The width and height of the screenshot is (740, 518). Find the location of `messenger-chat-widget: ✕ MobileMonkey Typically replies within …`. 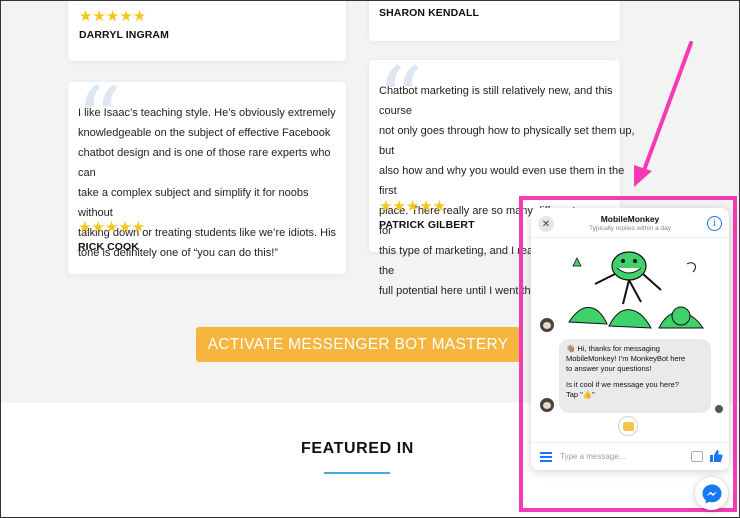

messenger-chat-widget: ✕ MobileMonkey Typically replies within … is located at coordinates (630, 339).